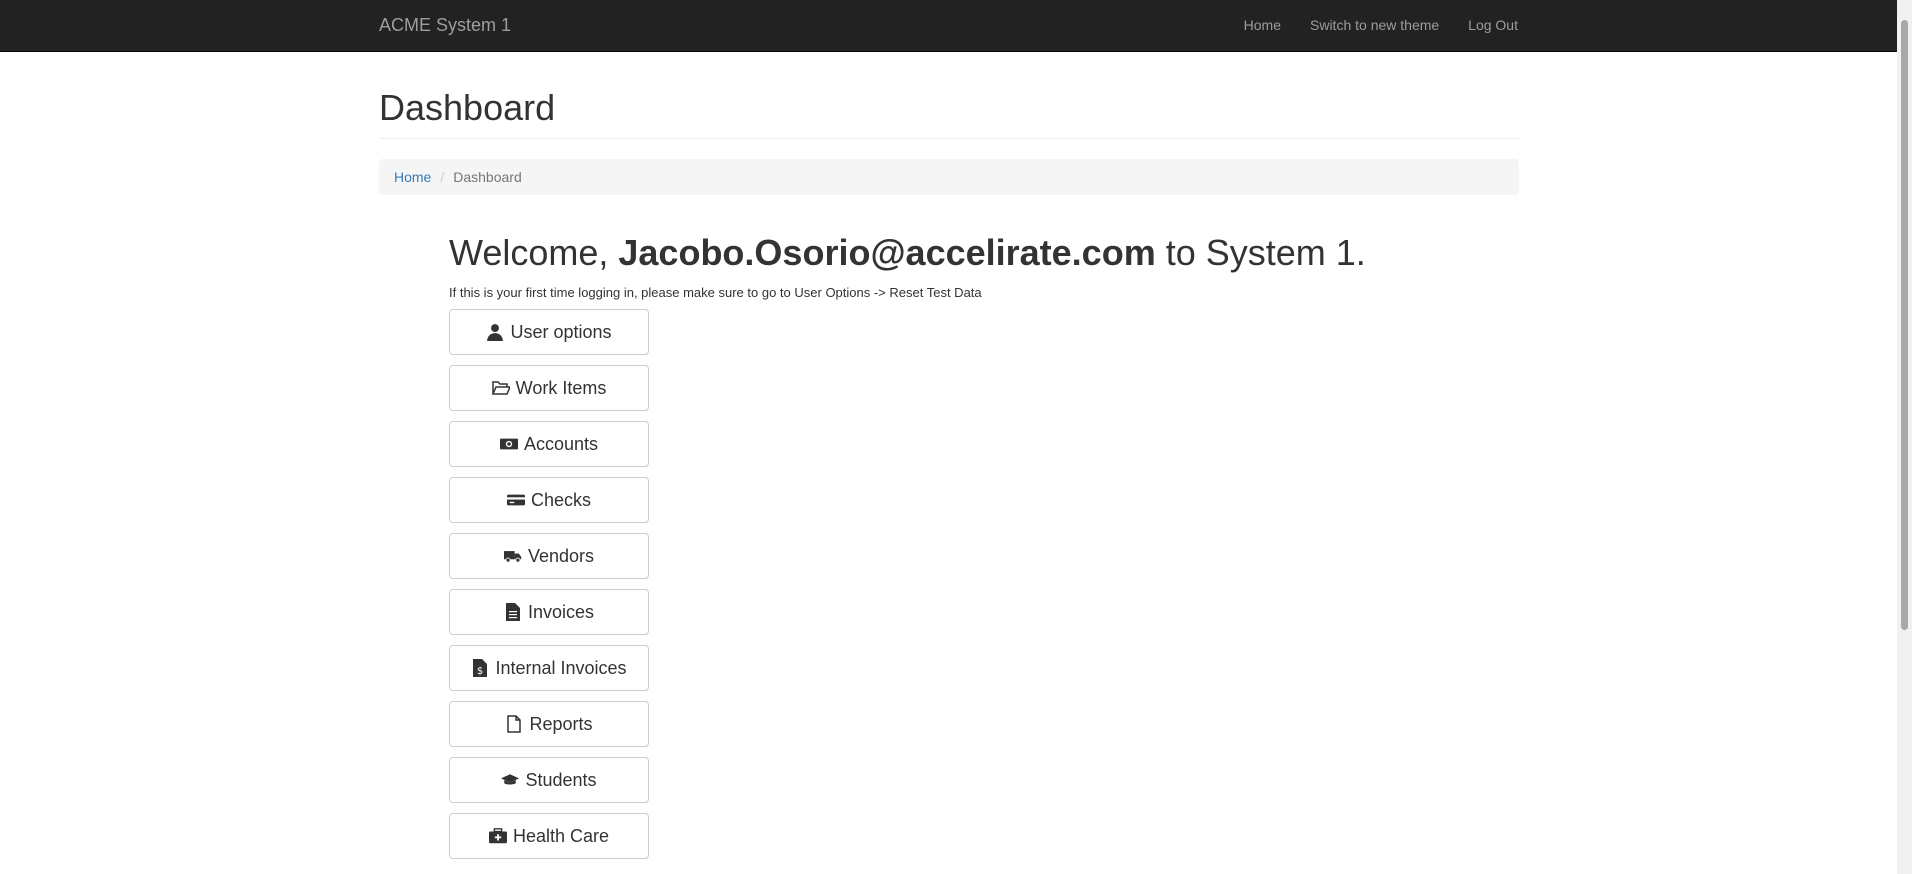 Image resolution: width=1912 pixels, height=874 pixels. I want to click on scrollbar-thumb, so click(1904, 325).